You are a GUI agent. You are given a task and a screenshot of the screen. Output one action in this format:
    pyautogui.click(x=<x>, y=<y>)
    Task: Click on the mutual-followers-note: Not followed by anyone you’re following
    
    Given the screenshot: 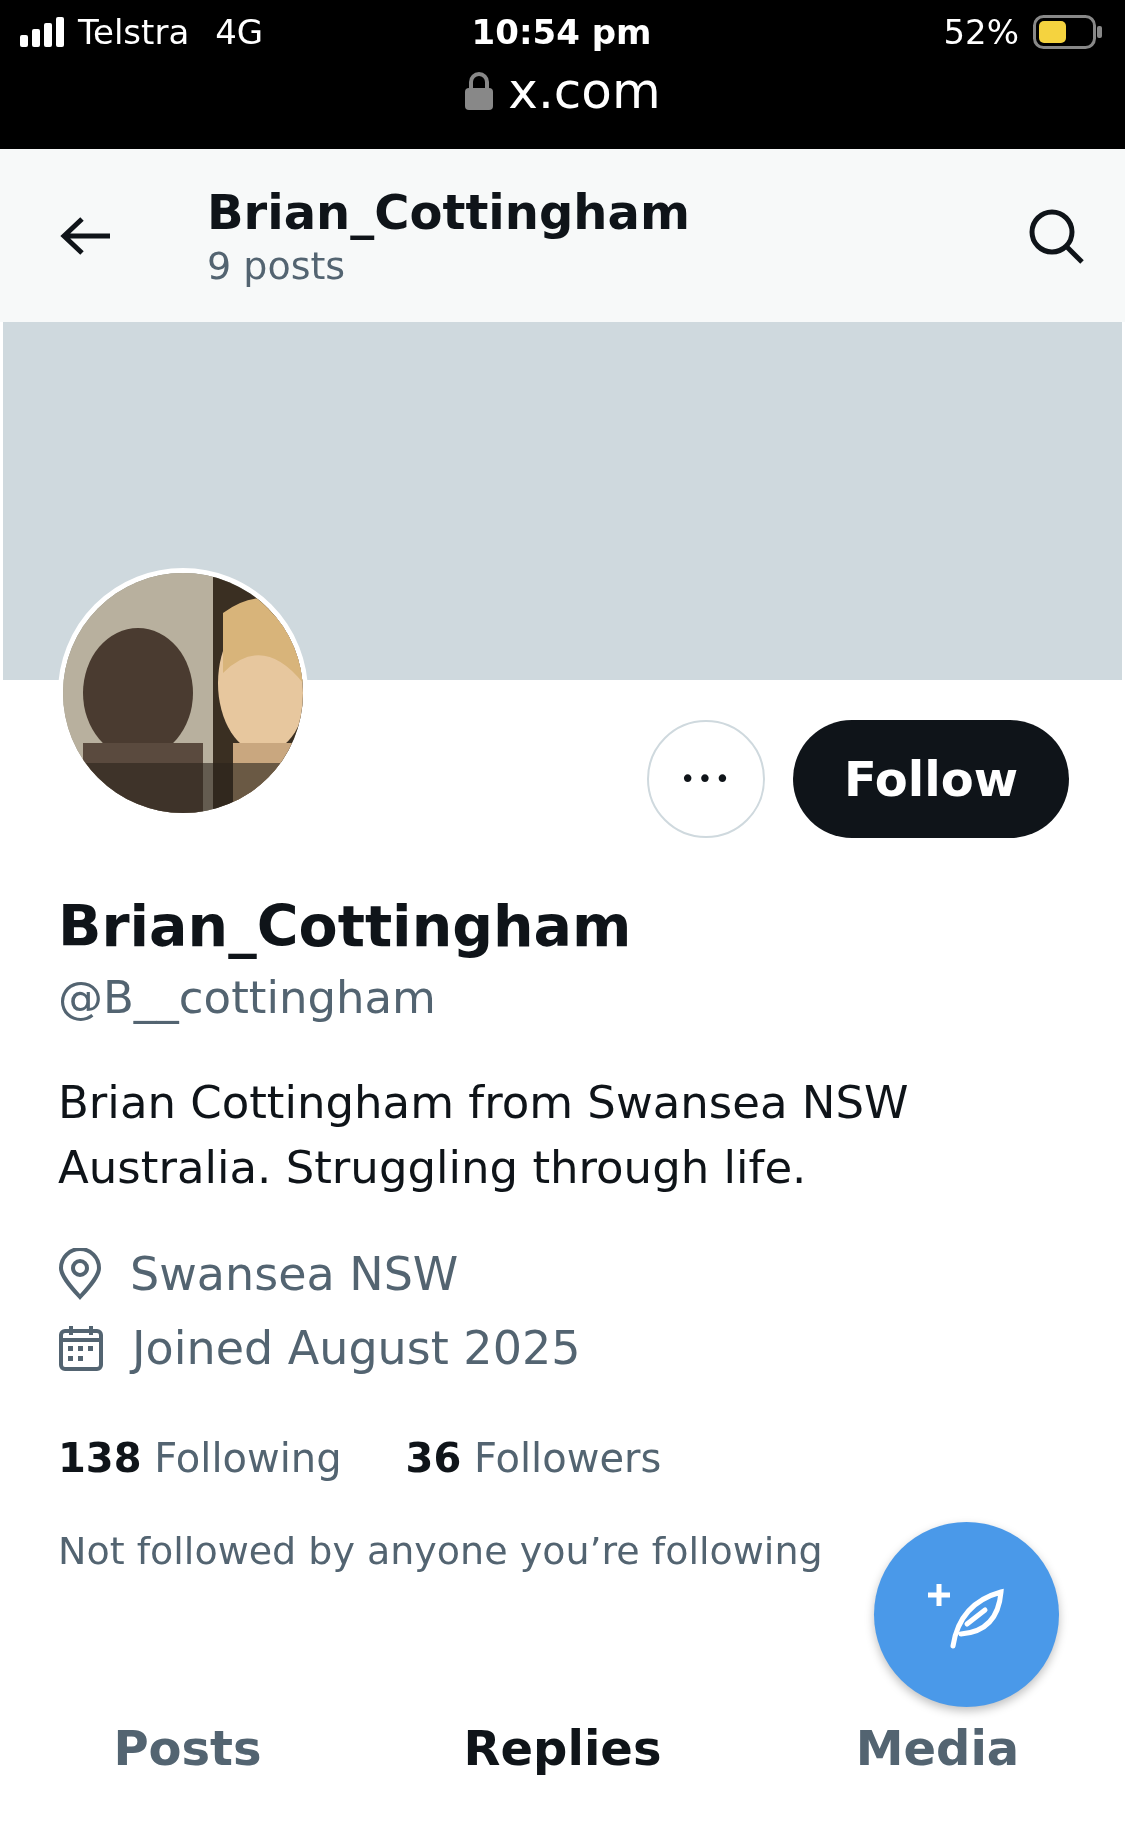 What is the action you would take?
    pyautogui.click(x=441, y=1551)
    